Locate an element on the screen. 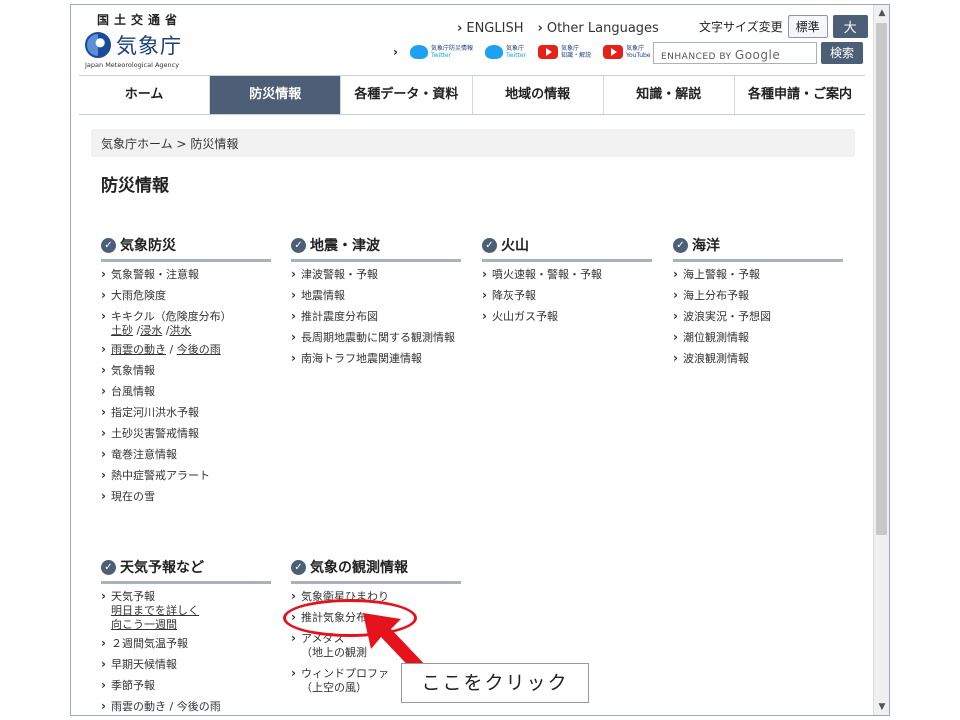  sns-jma-youtube: 気象庁 YouTube is located at coordinates (627, 52).